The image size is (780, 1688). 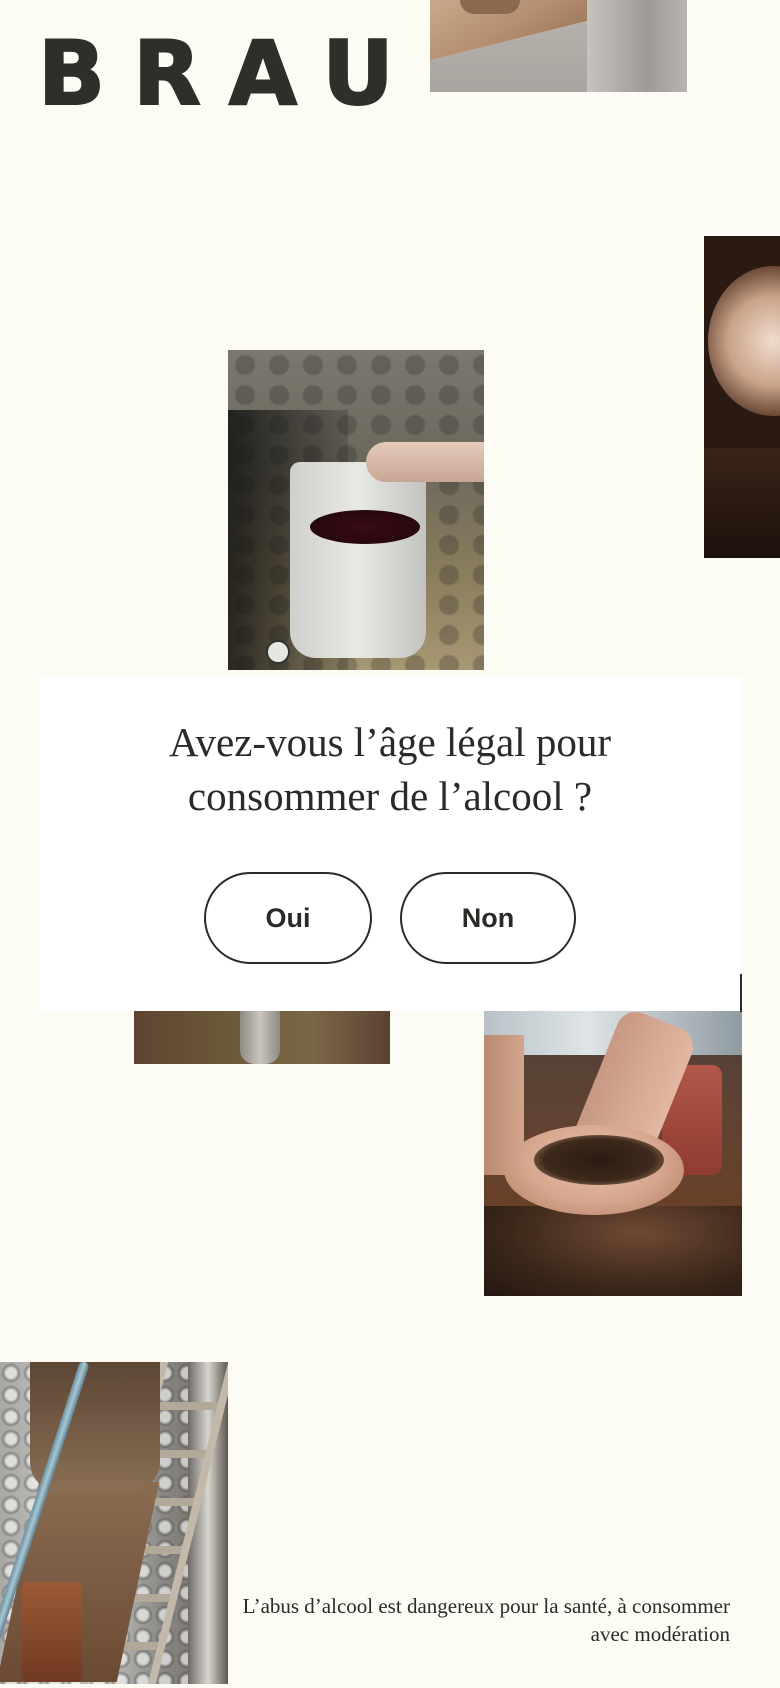 What do you see at coordinates (558, 46) in the screenshot?
I see `gallery-photo-board` at bounding box center [558, 46].